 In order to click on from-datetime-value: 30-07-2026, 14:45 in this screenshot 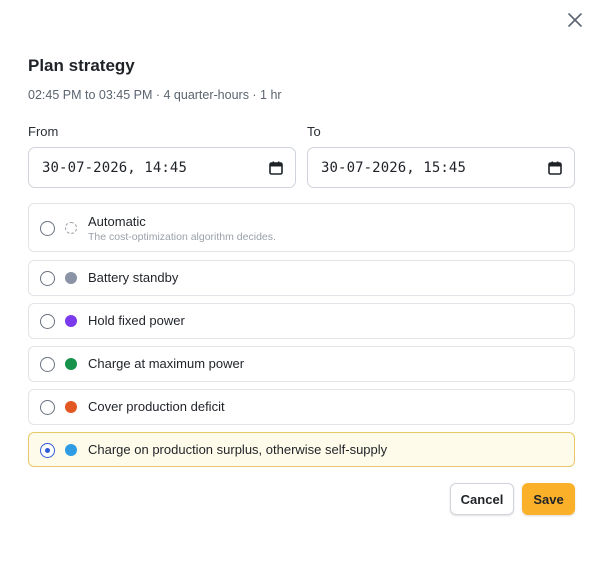, I will do `click(114, 167)`.